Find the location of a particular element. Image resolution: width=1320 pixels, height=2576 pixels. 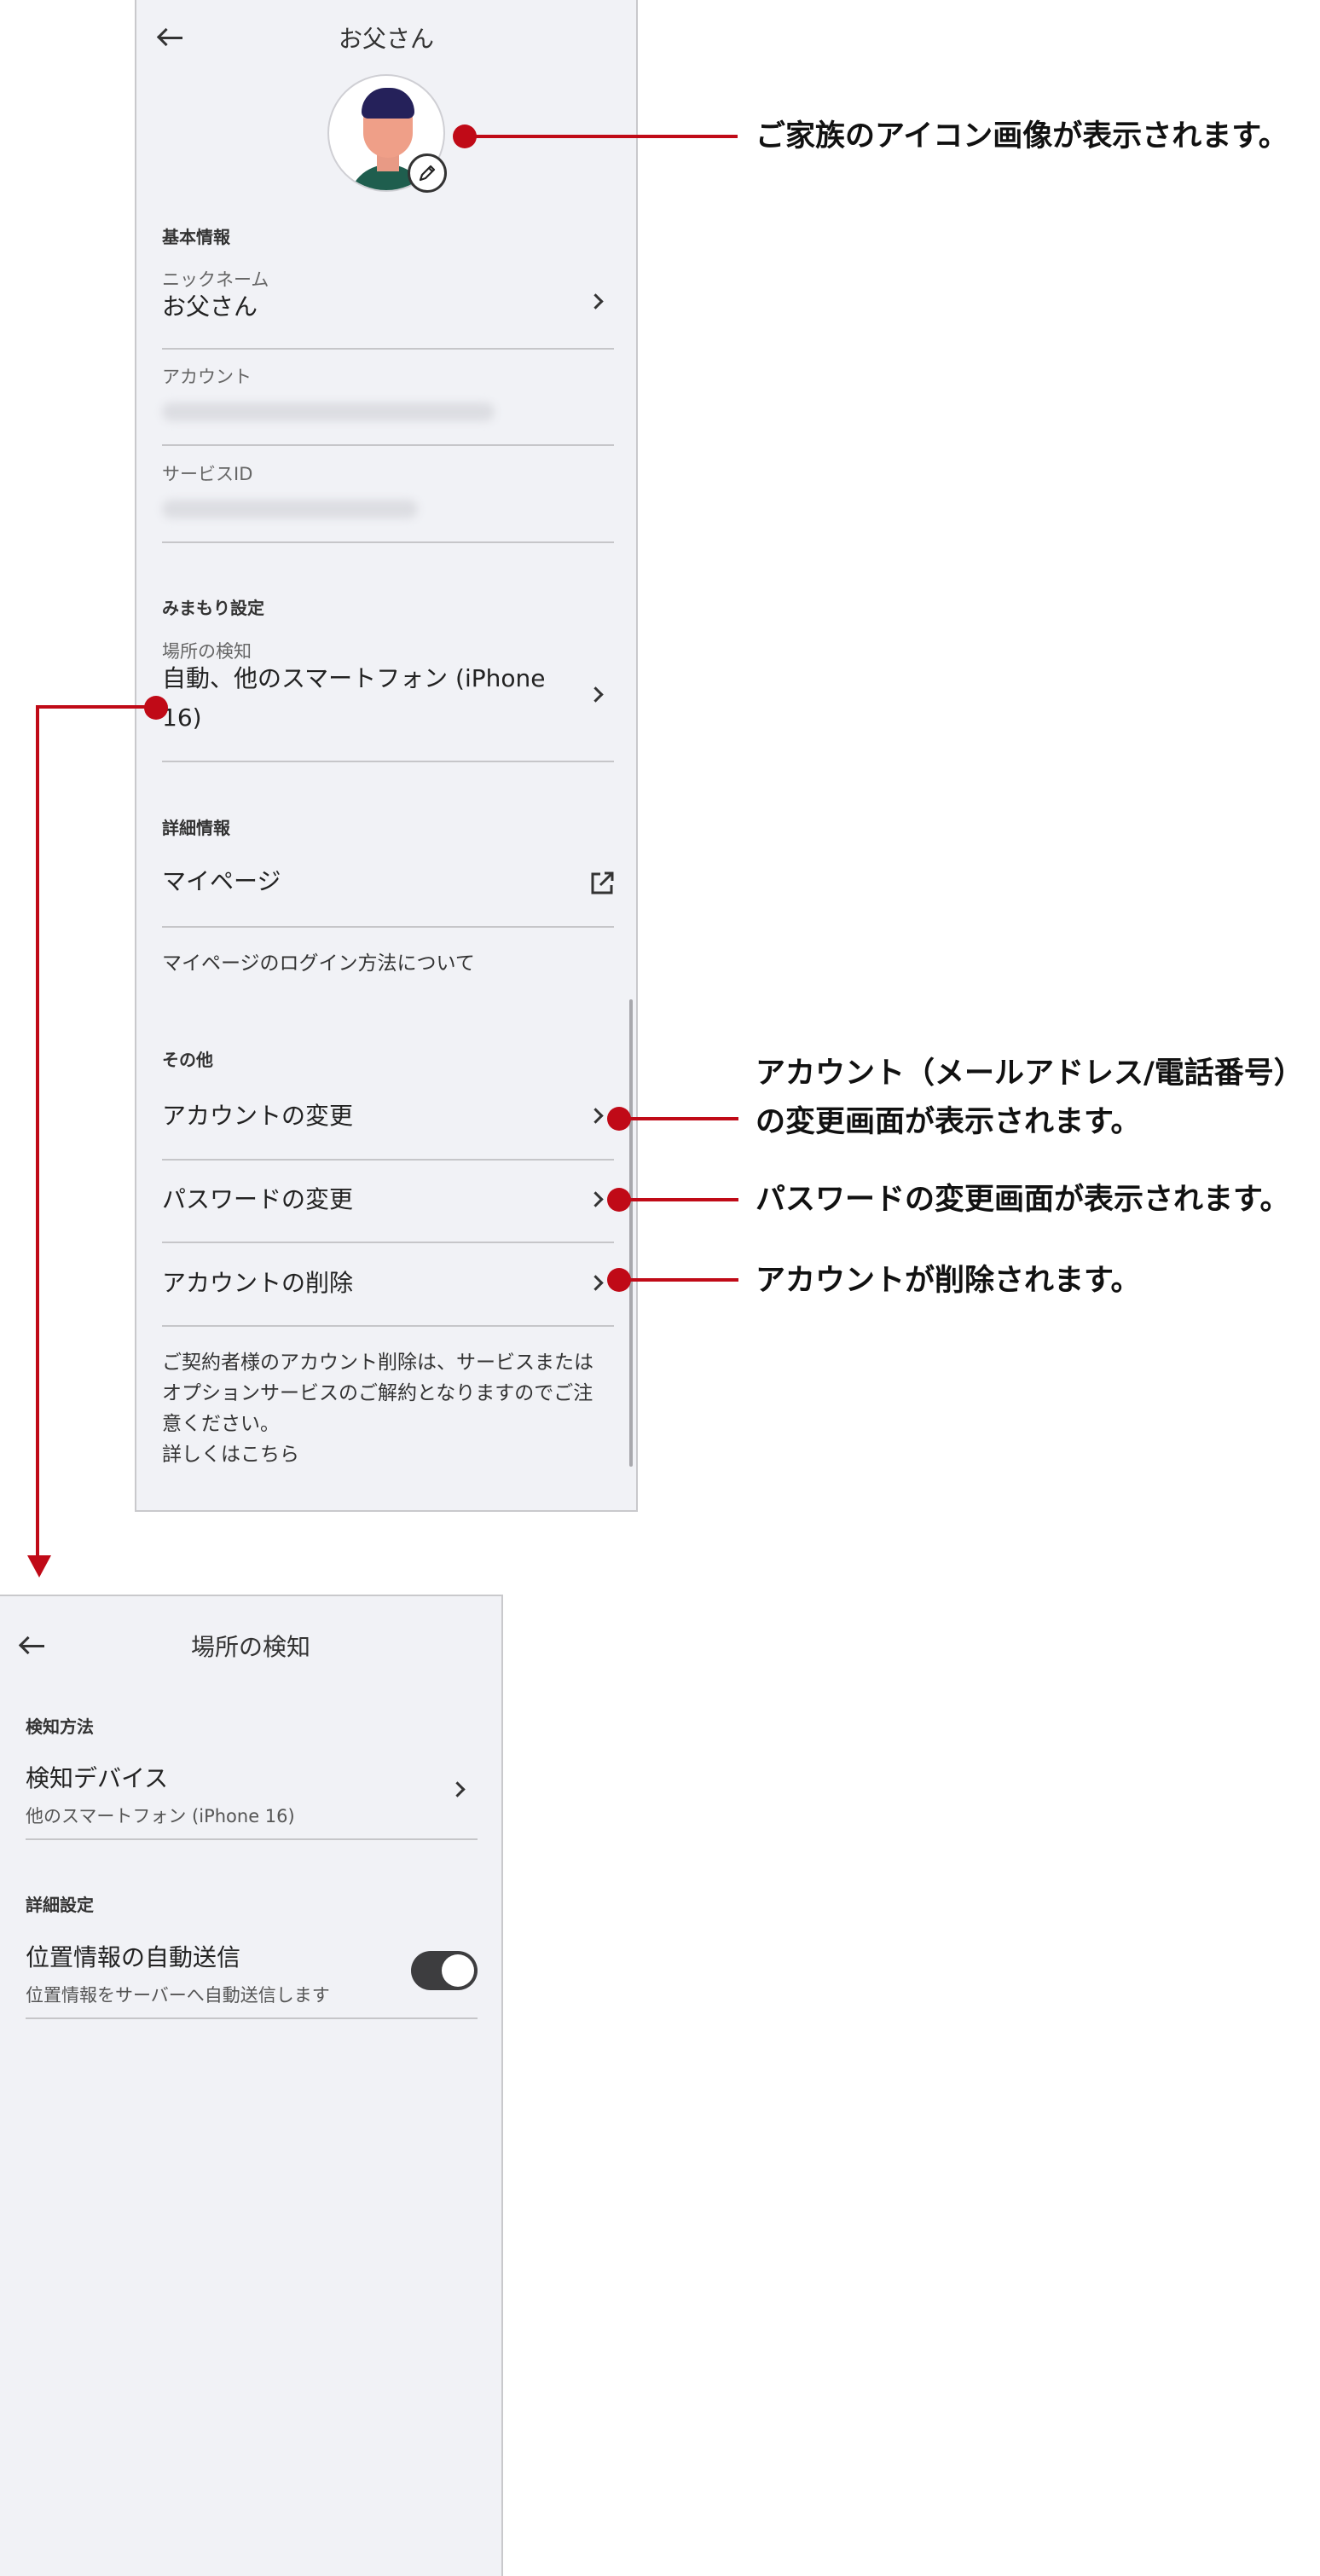

service-id-label: サービスID is located at coordinates (207, 474).